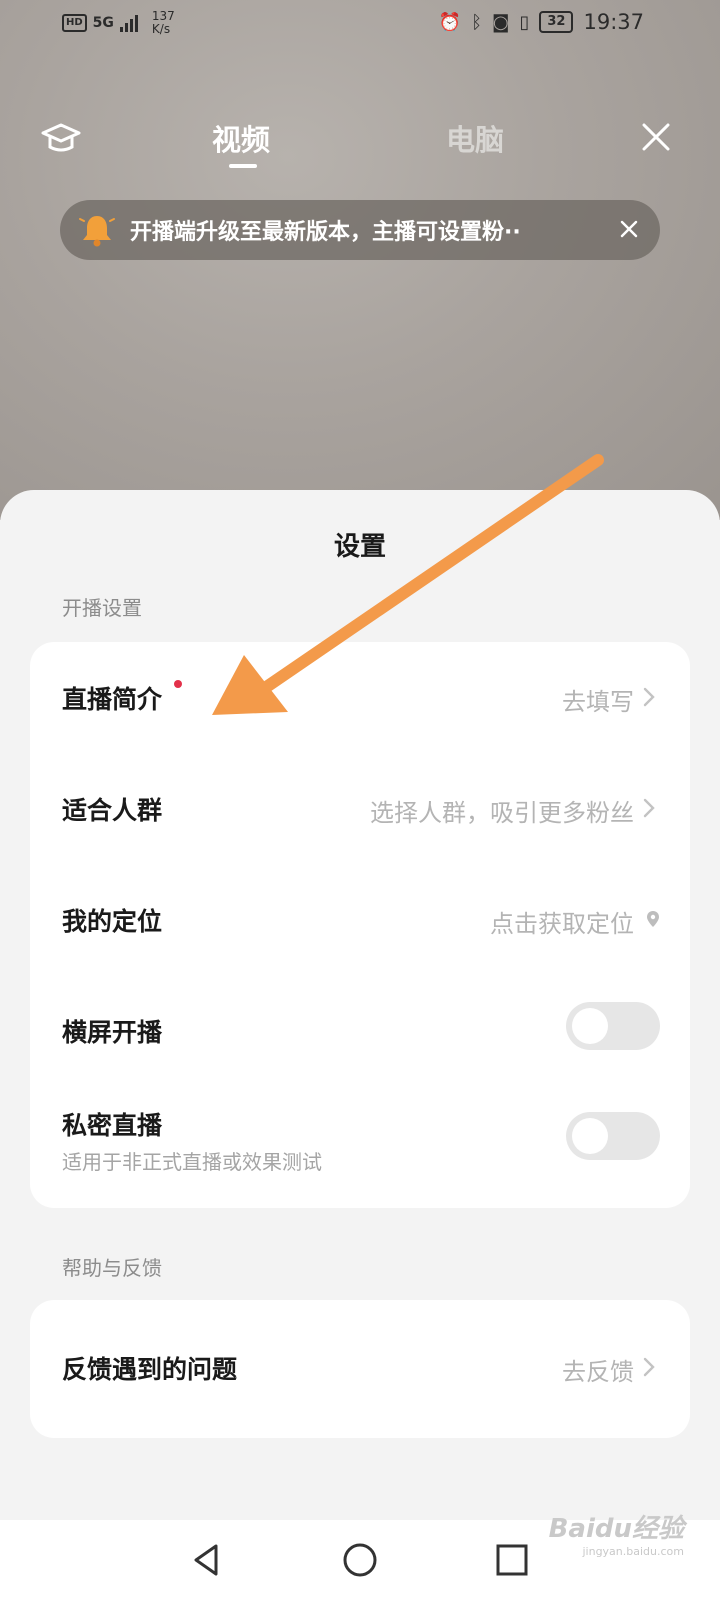  What do you see at coordinates (150, 1369) in the screenshot?
I see `row-label: 反馈遇到的问题` at bounding box center [150, 1369].